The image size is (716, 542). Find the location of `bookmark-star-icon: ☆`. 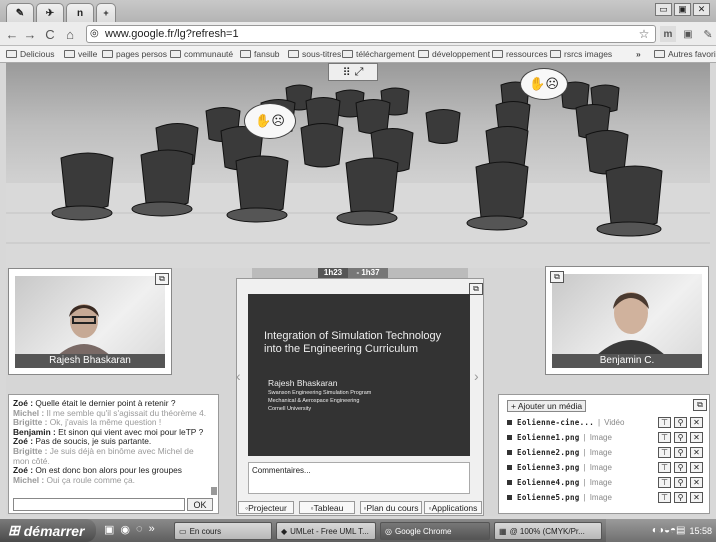

bookmark-star-icon: ☆ is located at coordinates (644, 34).